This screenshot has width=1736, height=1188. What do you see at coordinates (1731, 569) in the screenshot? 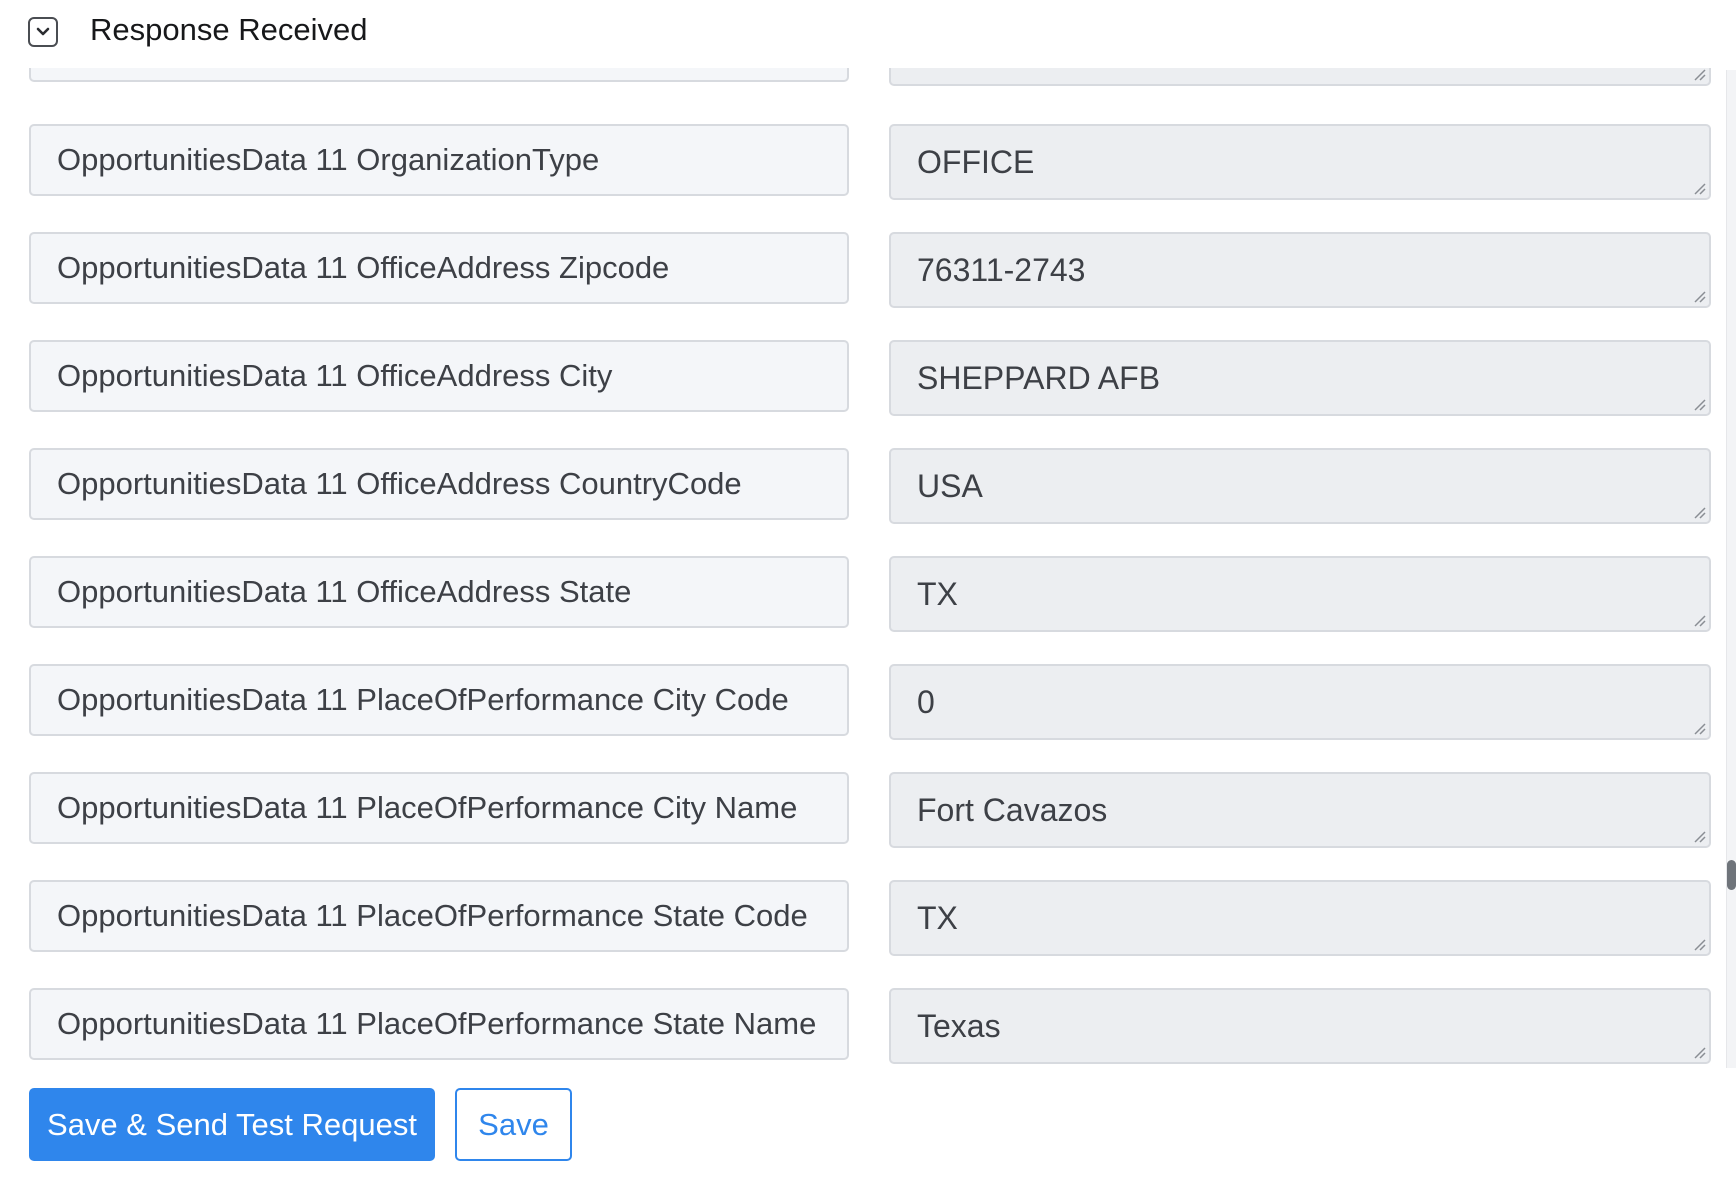
I see `scrollbar-track` at bounding box center [1731, 569].